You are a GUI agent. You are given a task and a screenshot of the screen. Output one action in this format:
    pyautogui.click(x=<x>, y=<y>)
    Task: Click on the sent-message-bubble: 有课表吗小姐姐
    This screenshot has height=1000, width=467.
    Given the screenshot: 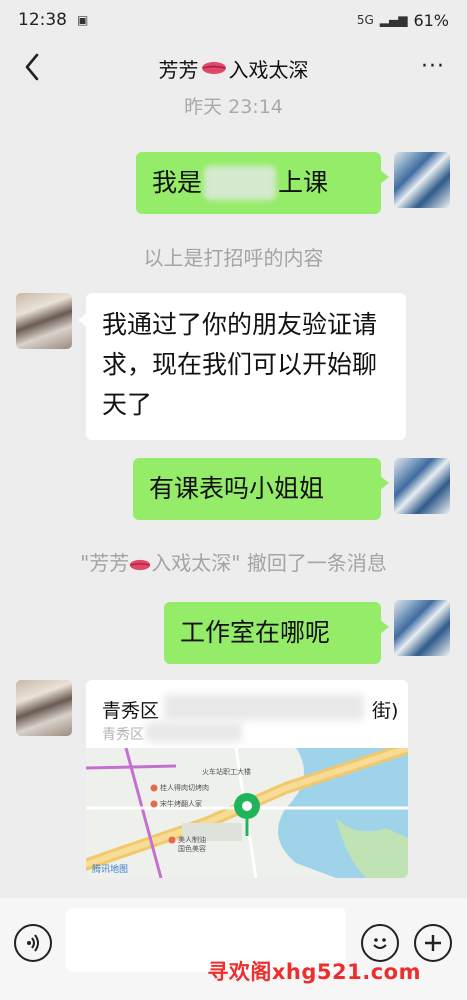 What is the action you would take?
    pyautogui.click(x=261, y=489)
    